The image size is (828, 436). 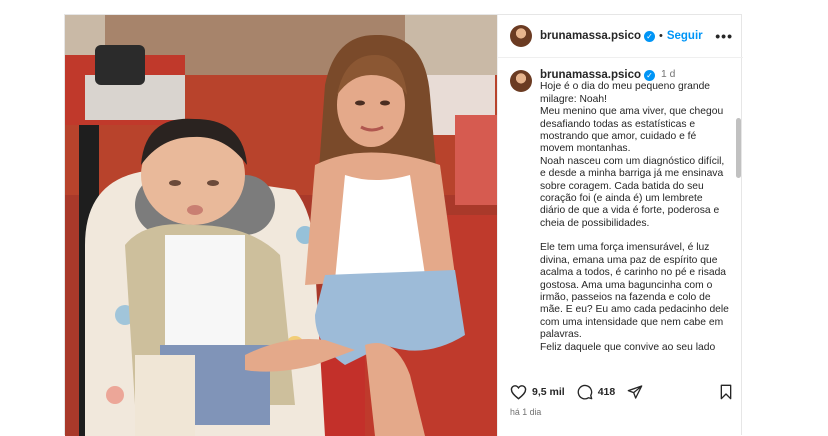 What do you see at coordinates (668, 75) in the screenshot?
I see `caption-time: 1 d` at bounding box center [668, 75].